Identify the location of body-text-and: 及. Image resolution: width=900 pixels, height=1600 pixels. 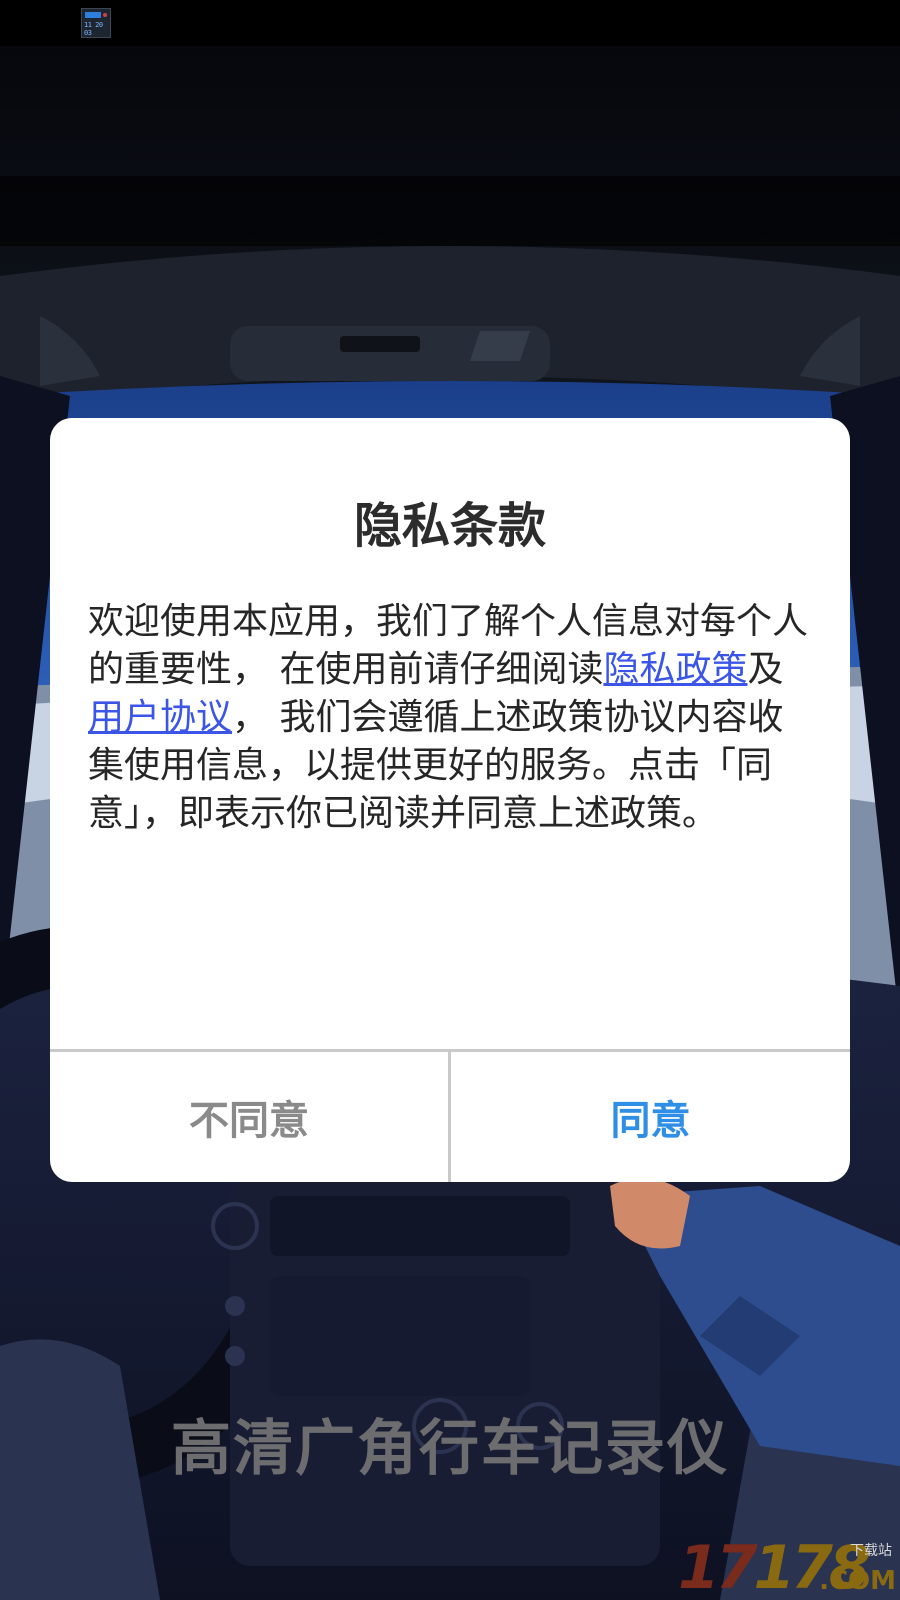
(765, 669).